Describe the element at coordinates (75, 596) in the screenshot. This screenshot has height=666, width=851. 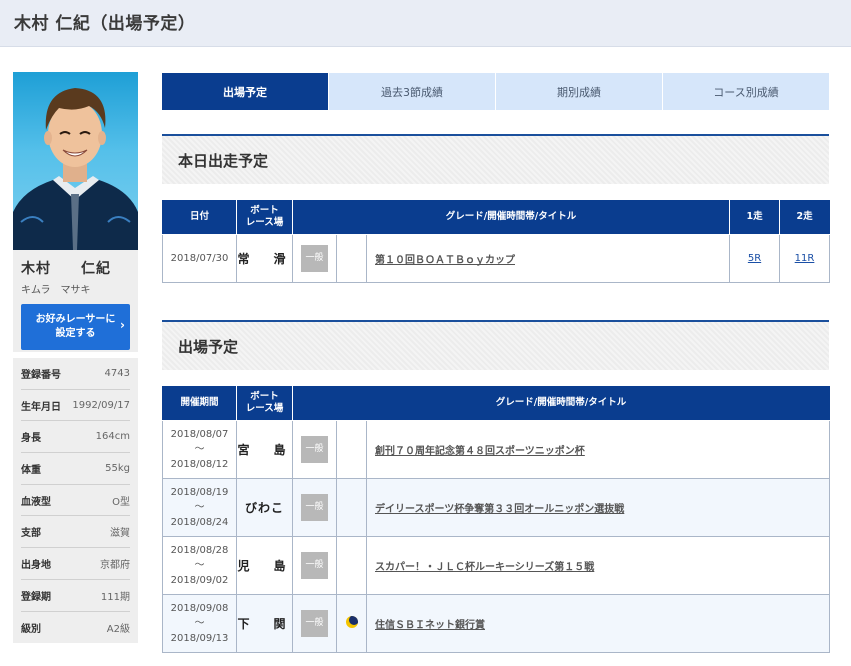
I see `detail-row: 登録期 111期` at that location.